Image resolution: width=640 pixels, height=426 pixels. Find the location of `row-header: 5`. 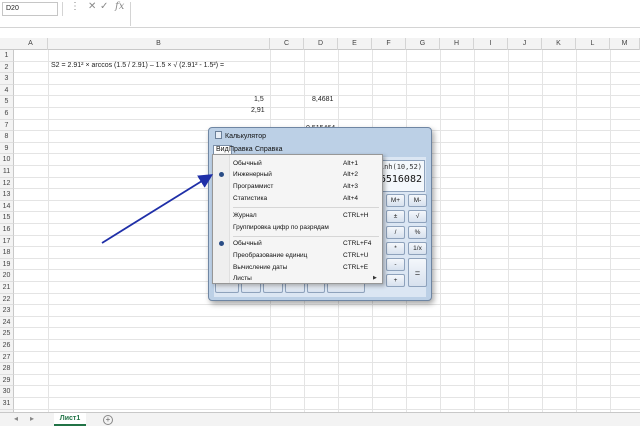

row-header: 5 is located at coordinates (7, 102).